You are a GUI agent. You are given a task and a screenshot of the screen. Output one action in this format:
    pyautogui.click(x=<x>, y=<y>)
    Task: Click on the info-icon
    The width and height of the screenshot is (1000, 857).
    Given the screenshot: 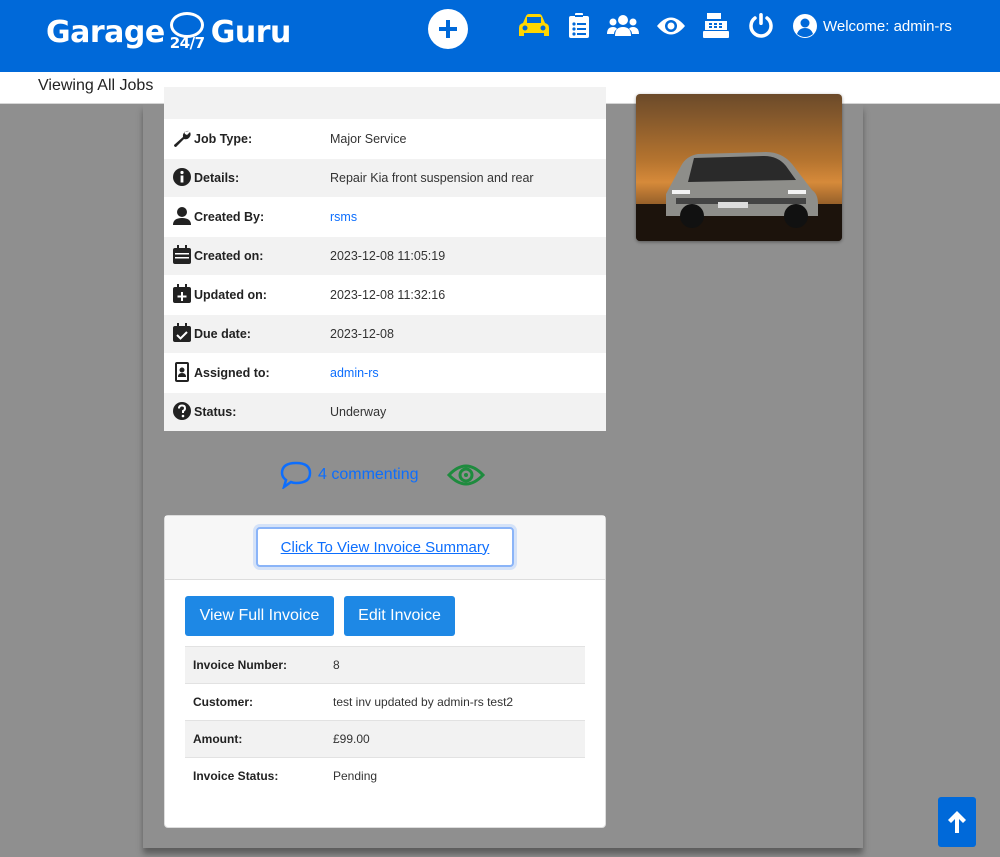 What is the action you would take?
    pyautogui.click(x=182, y=176)
    